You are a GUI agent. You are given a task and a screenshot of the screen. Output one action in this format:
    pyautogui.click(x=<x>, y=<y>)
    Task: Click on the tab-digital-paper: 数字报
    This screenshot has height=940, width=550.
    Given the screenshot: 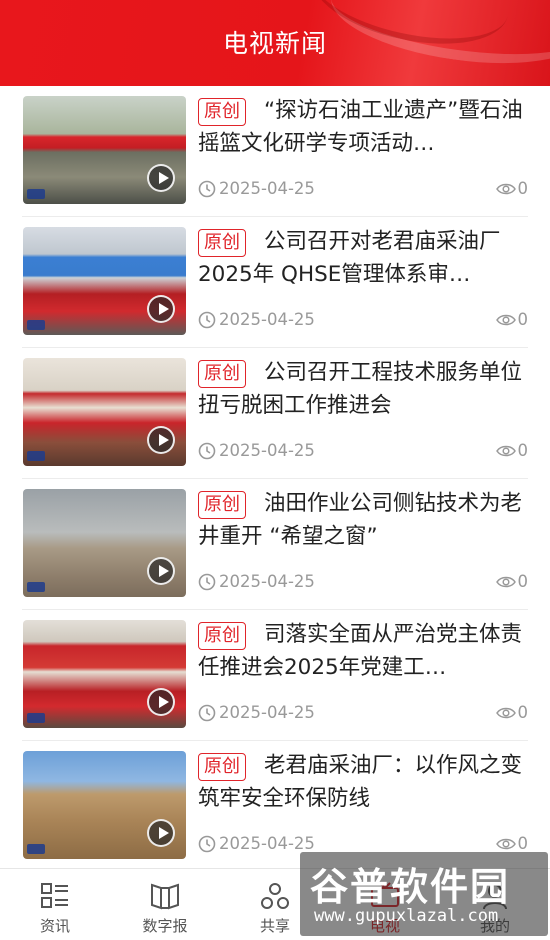 What is the action you would take?
    pyautogui.click(x=165, y=904)
    